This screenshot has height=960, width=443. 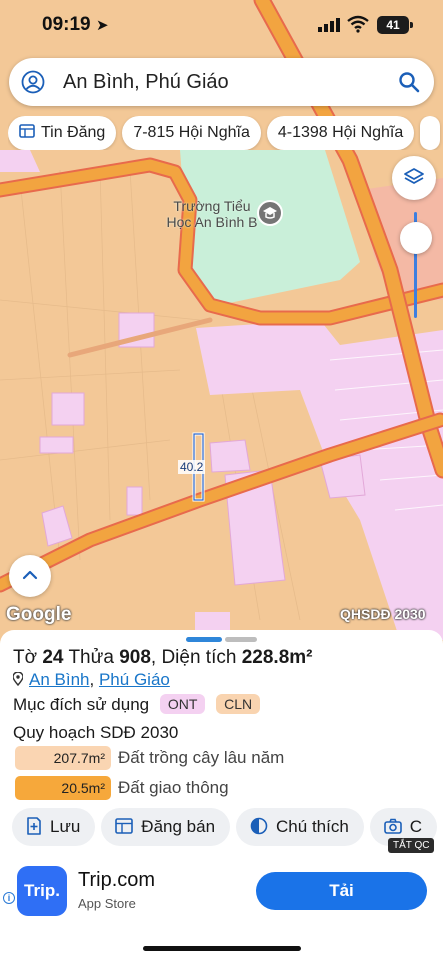 What do you see at coordinates (393, 25) in the screenshot?
I see `battery-icon: 41` at bounding box center [393, 25].